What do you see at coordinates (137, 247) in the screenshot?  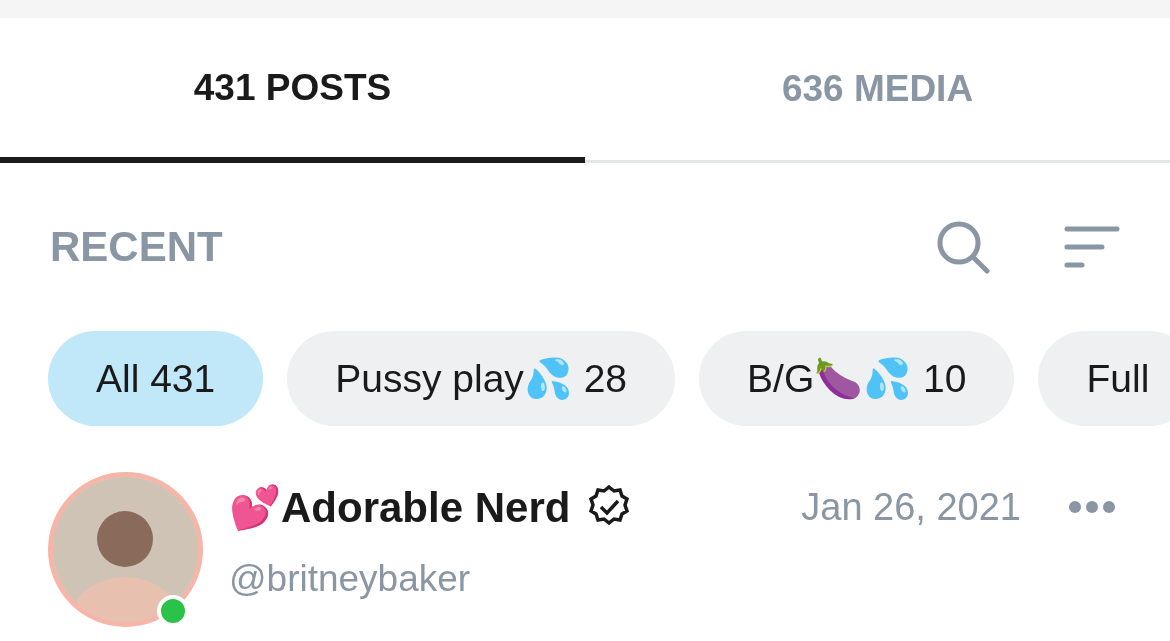 I see `section-title: RECENT` at bounding box center [137, 247].